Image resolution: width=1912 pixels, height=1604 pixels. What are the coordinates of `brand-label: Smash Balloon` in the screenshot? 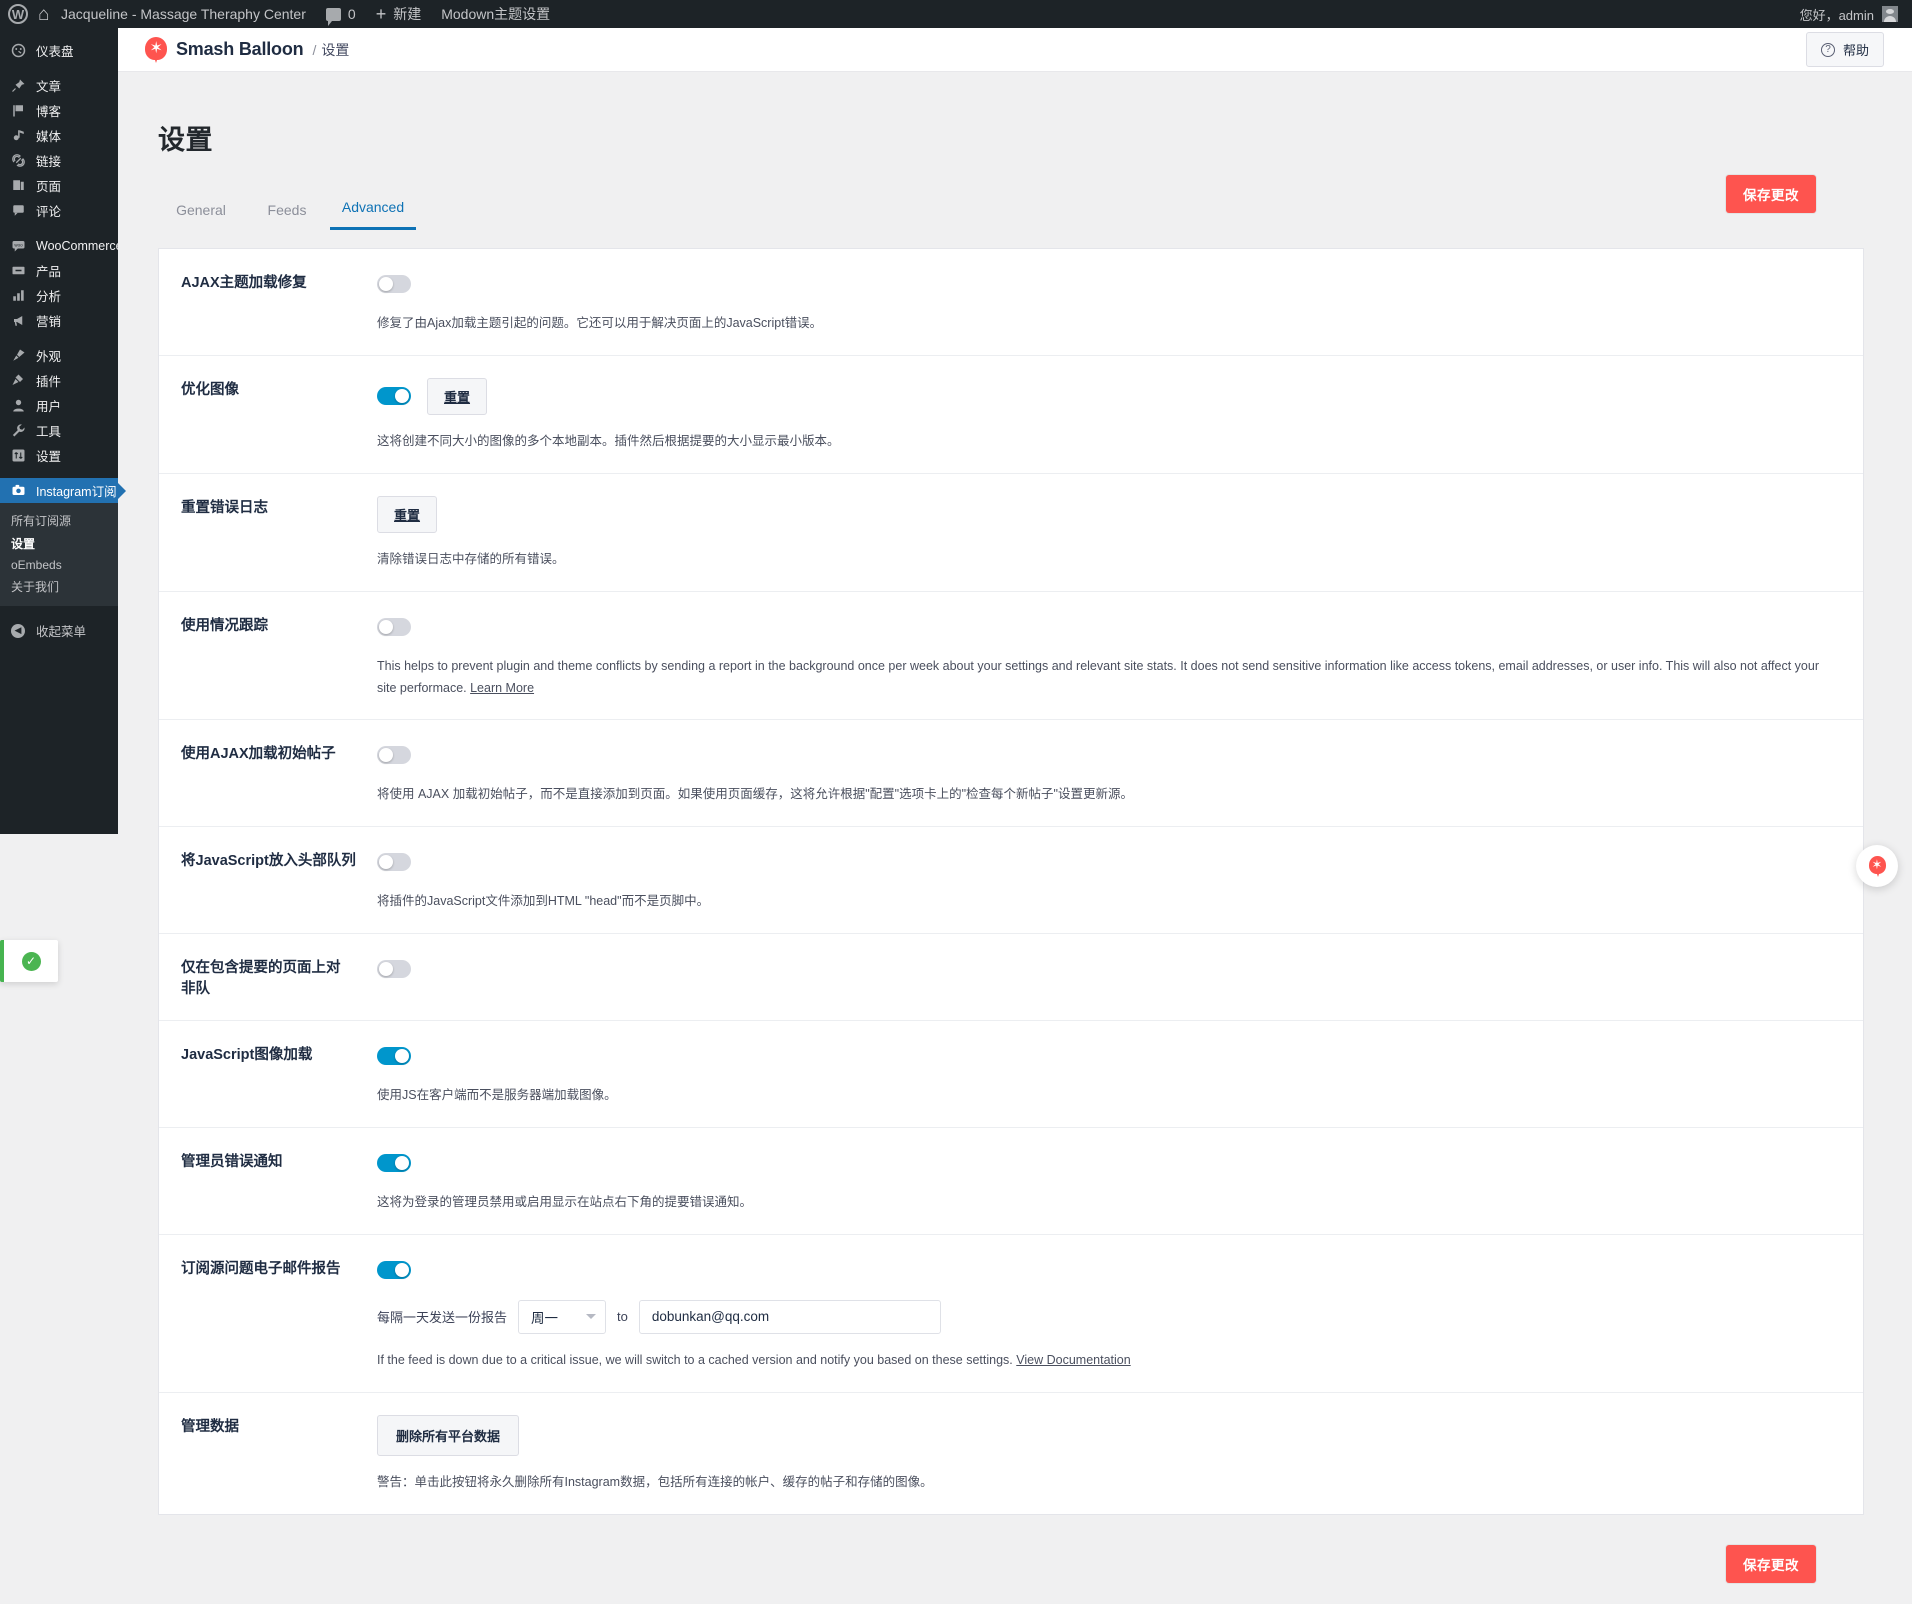 It's located at (240, 49).